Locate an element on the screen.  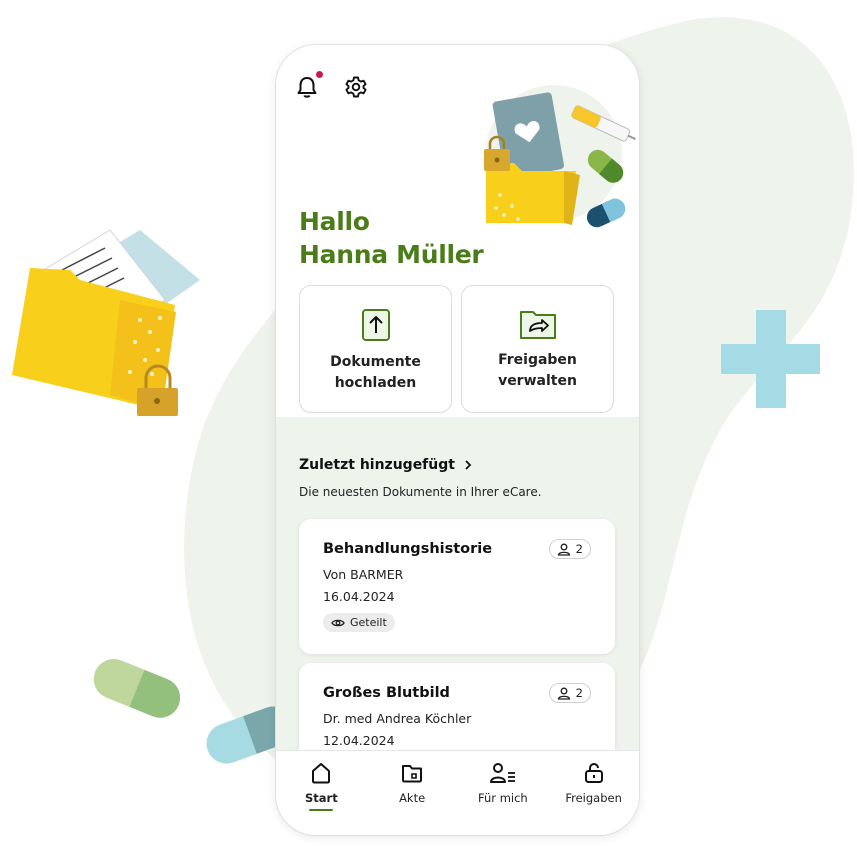
nav-item-fuer-mich-label: Für mich is located at coordinates (503, 798).